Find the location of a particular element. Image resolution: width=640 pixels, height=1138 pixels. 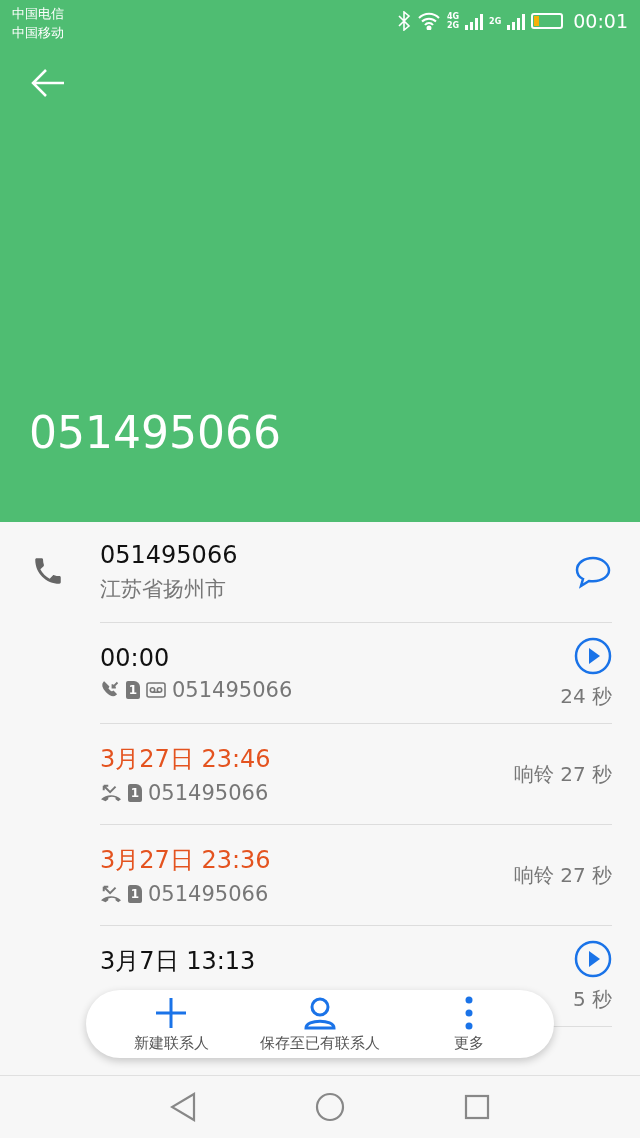

back-arrow-icon is located at coordinates (48, 83).